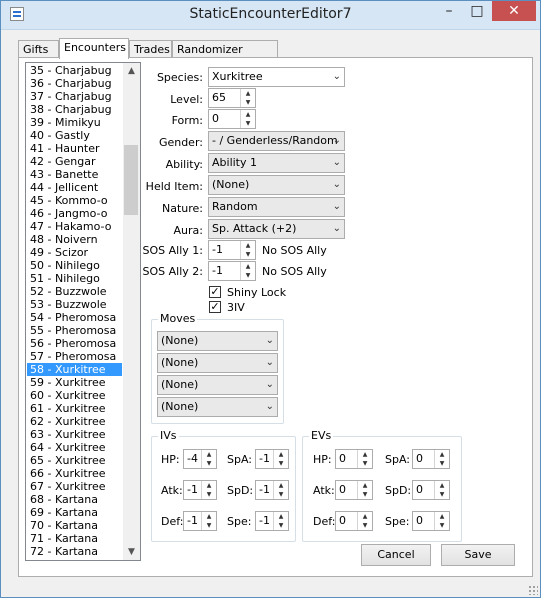 This screenshot has height=598, width=541. What do you see at coordinates (74, 460) in the screenshot?
I see `list-item: 65 - Xurkitree` at bounding box center [74, 460].